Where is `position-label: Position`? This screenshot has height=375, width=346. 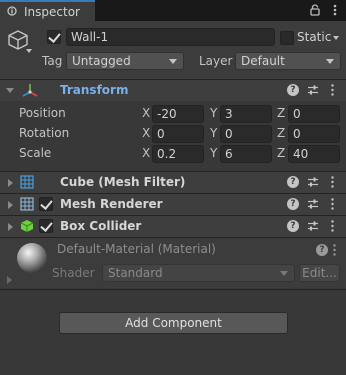
position-label: Position is located at coordinates (42, 113).